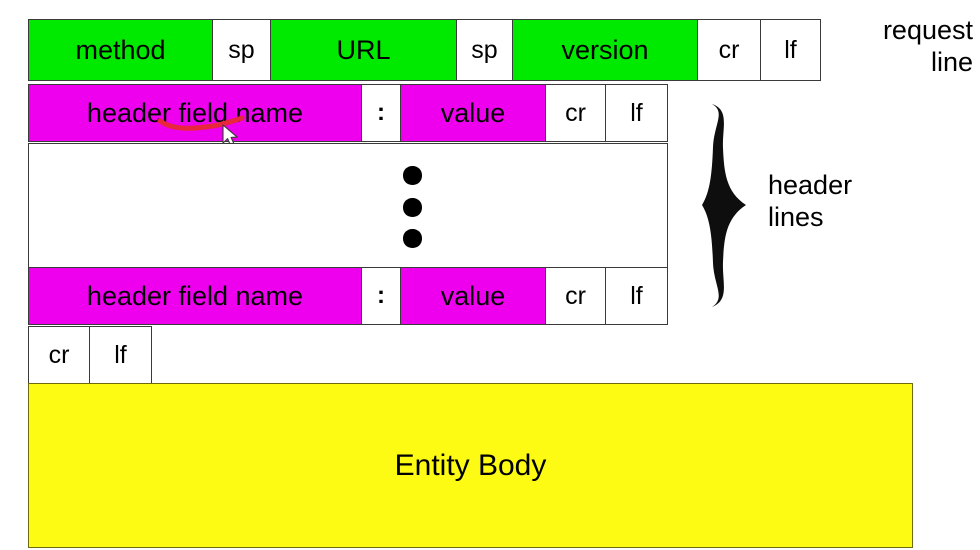 This screenshot has height=550, width=980. I want to click on header-row-2-cell-field-name: header field name, so click(195, 296).